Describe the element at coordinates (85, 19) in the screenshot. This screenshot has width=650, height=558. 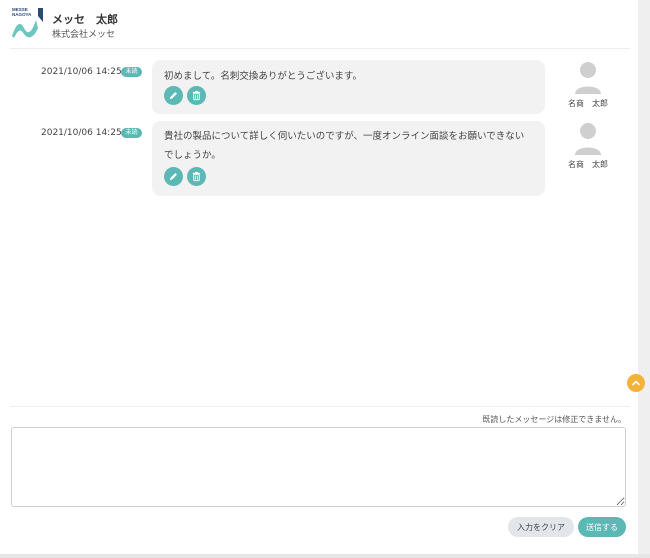
I see `chat-partner-name: メッセ 太郎` at that location.